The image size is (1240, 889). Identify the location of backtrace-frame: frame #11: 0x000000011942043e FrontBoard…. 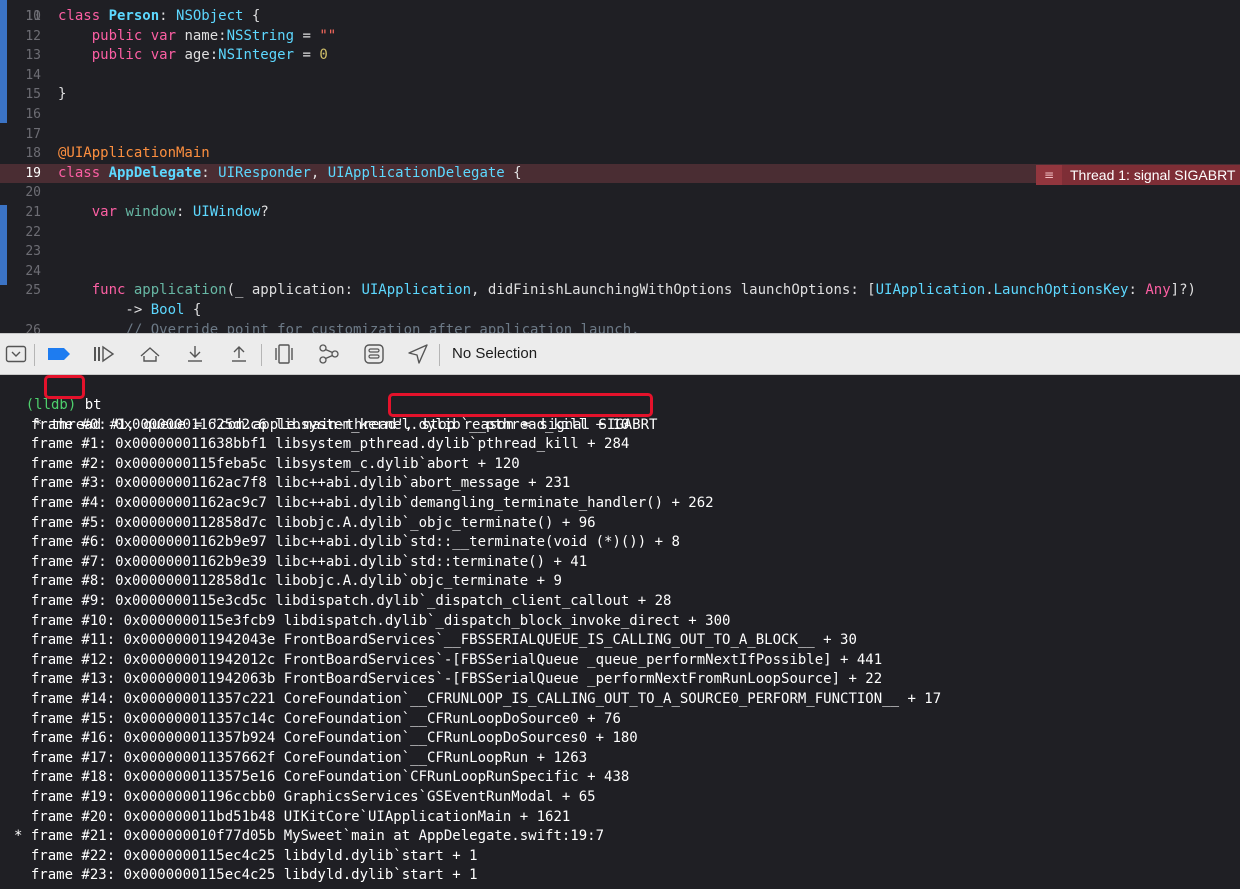
(435, 640).